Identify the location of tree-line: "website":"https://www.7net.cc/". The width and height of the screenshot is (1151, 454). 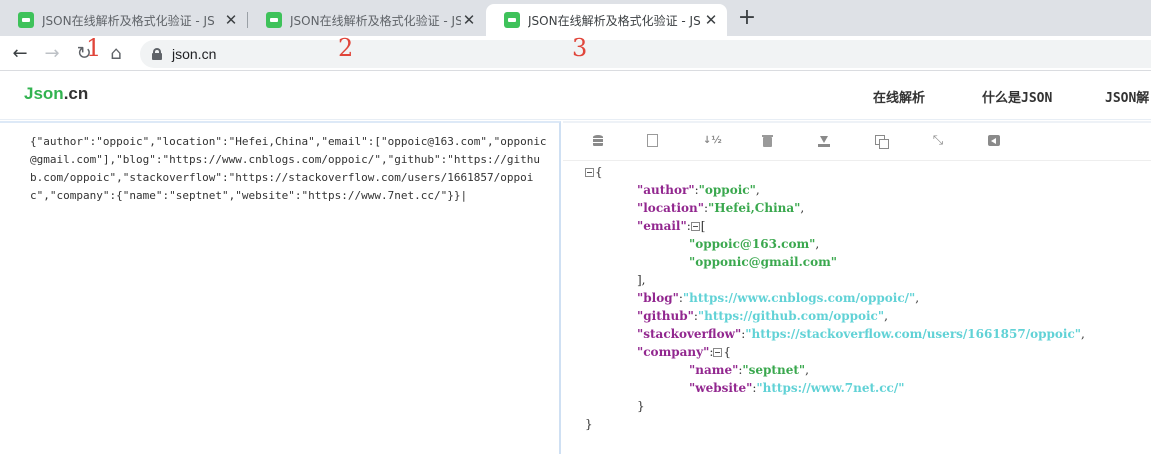
(797, 388).